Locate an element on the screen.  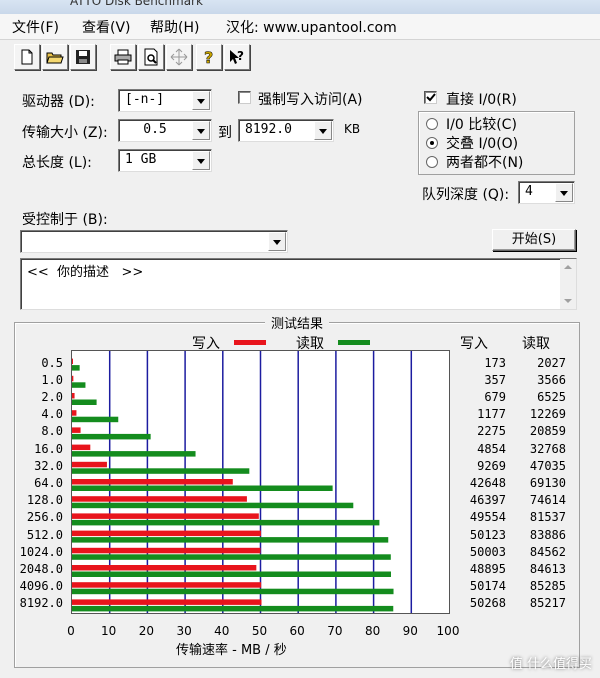
window-title-bar: ATTO Disk Benchmark is located at coordinates (300, 7).